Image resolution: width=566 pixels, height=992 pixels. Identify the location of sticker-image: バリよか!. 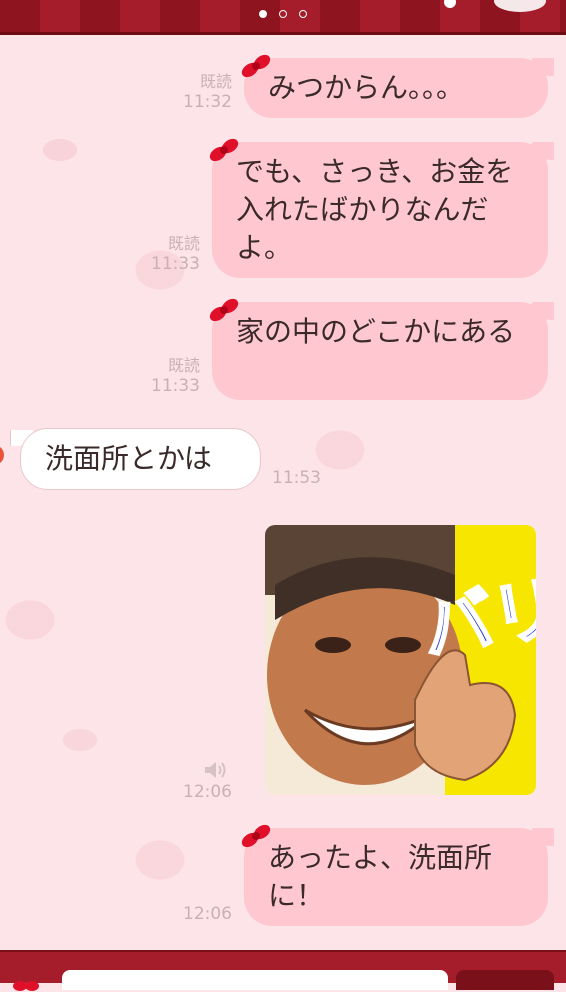
(400, 660).